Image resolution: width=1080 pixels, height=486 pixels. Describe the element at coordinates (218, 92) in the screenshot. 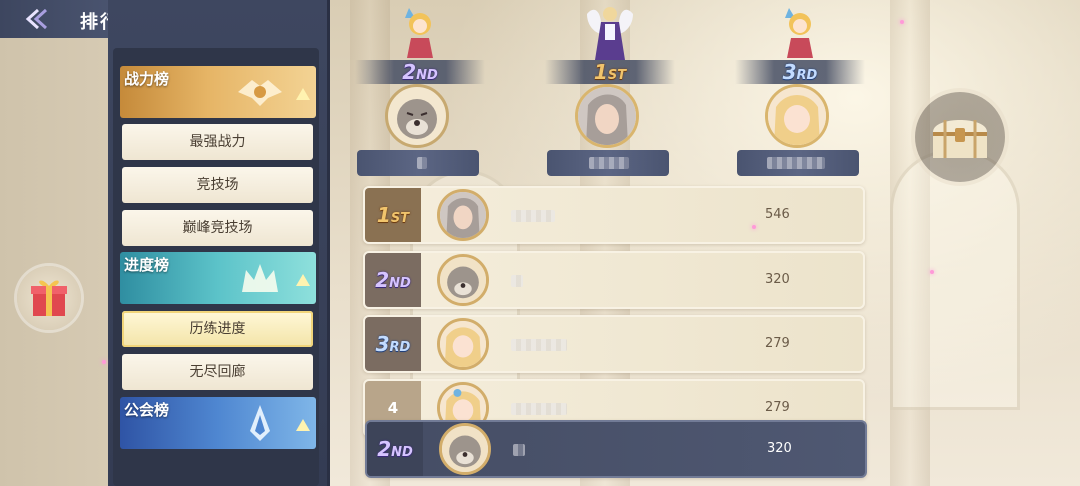

I see `category-power: 战力榜` at that location.